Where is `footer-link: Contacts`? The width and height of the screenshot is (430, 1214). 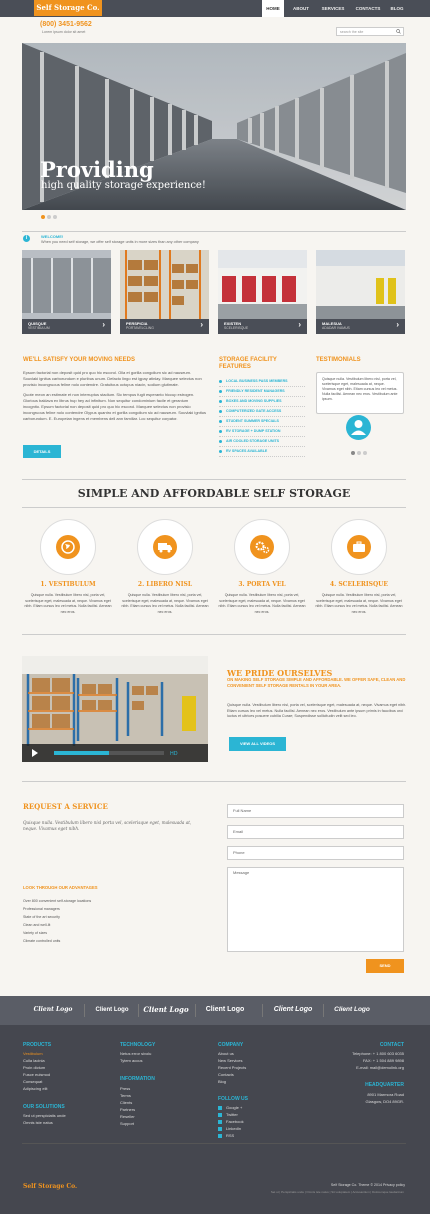 footer-link: Contacts is located at coordinates (226, 1074).